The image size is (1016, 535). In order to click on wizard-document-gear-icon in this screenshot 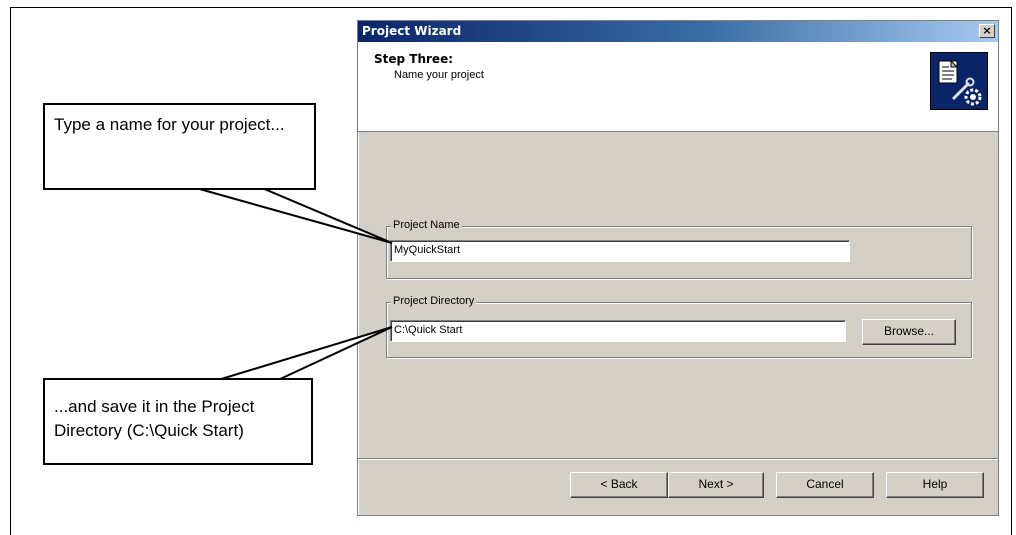, I will do `click(959, 81)`.